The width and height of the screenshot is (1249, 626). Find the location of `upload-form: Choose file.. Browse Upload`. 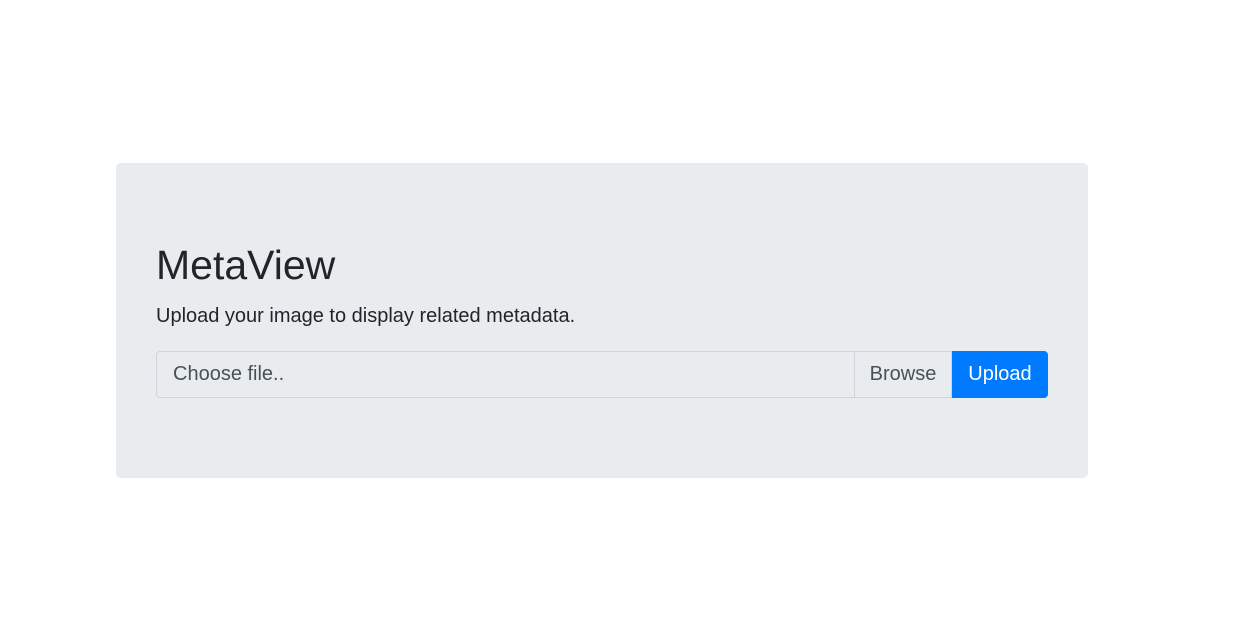

upload-form: Choose file.. Browse Upload is located at coordinates (602, 374).